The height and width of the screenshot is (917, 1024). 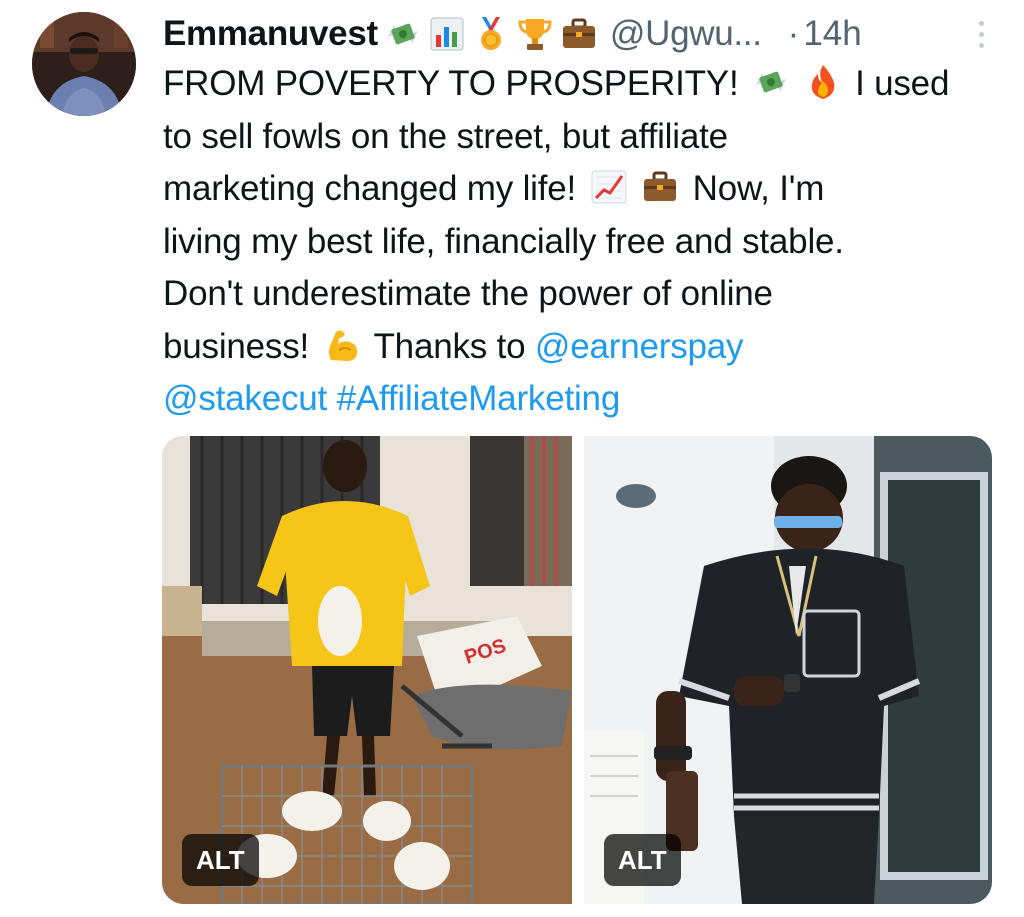 What do you see at coordinates (245, 398) in the screenshot?
I see `mention-stakecut: @stakecut` at bounding box center [245, 398].